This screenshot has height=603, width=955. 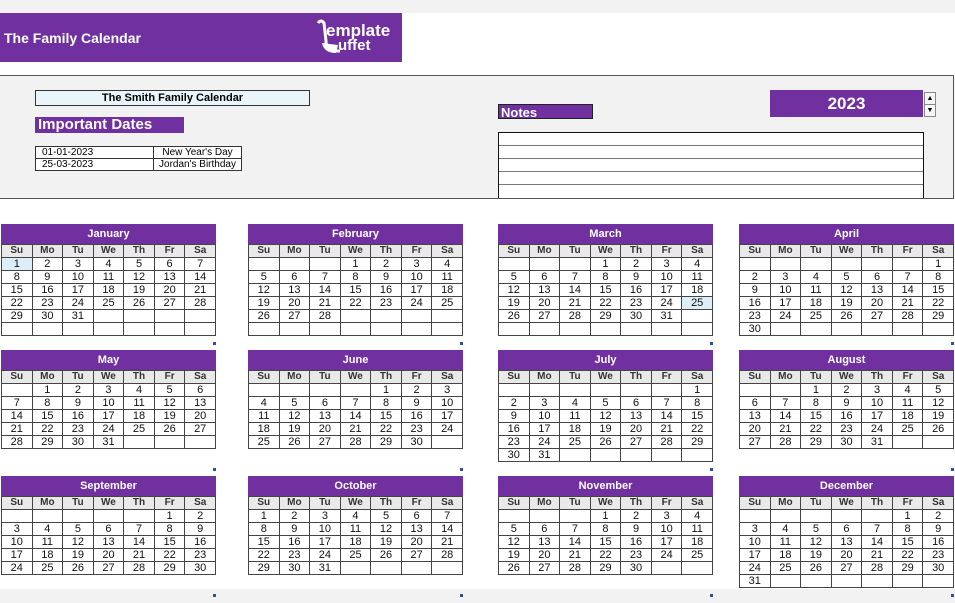 What do you see at coordinates (697, 516) in the screenshot?
I see `day-cell: 4` at bounding box center [697, 516].